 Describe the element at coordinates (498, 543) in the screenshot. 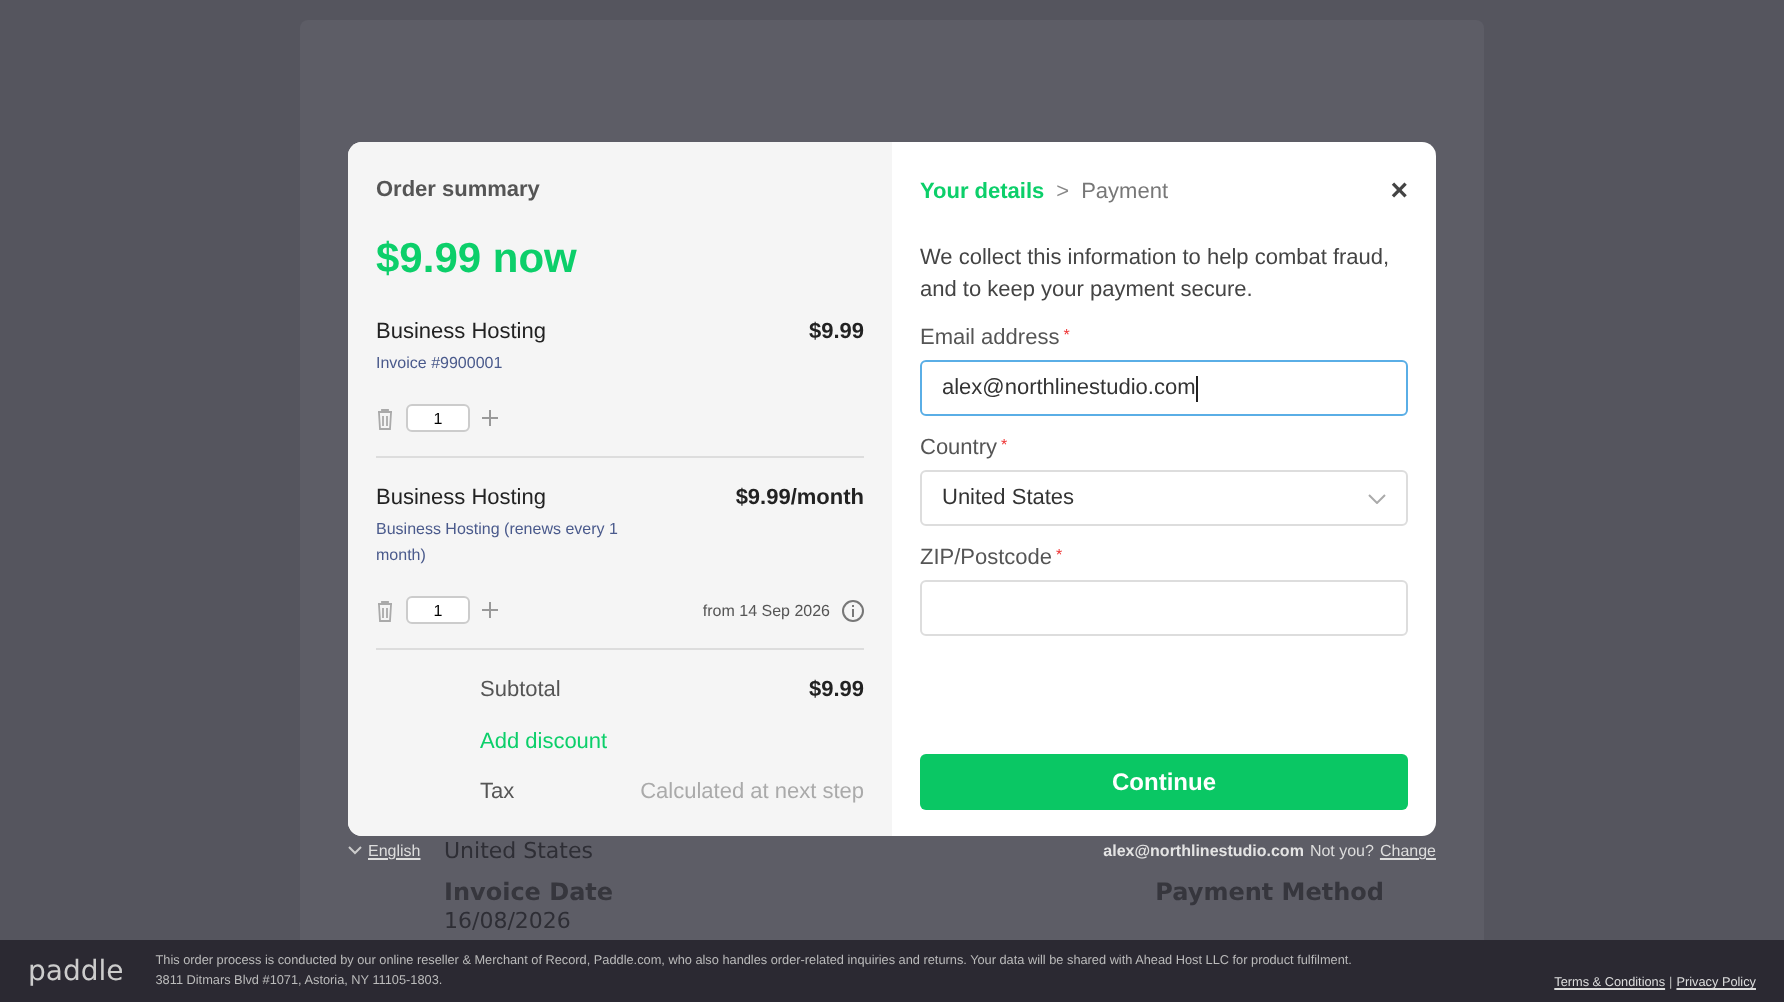

I see `item-detail: Business Hosting (renews every 1 month)` at that location.